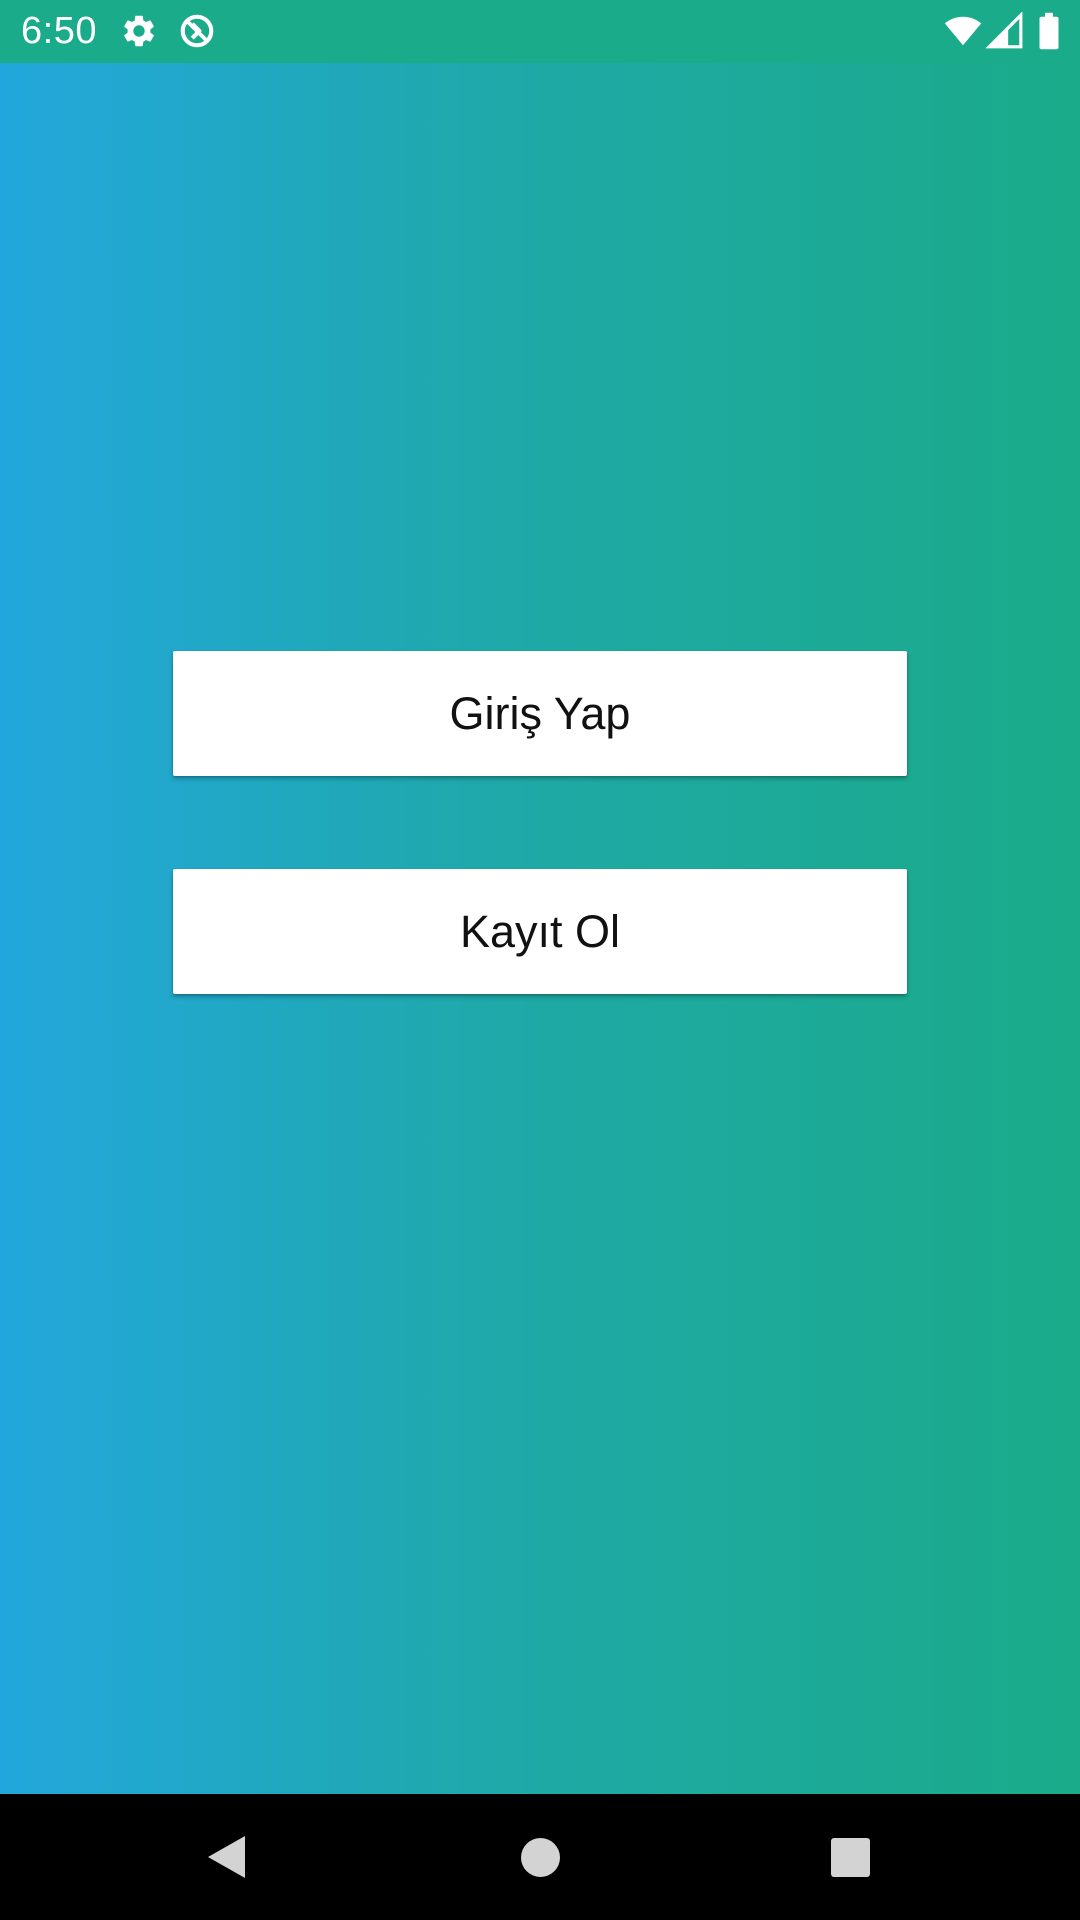 Image resolution: width=1080 pixels, height=1920 pixels. I want to click on back-icon, so click(226, 1857).